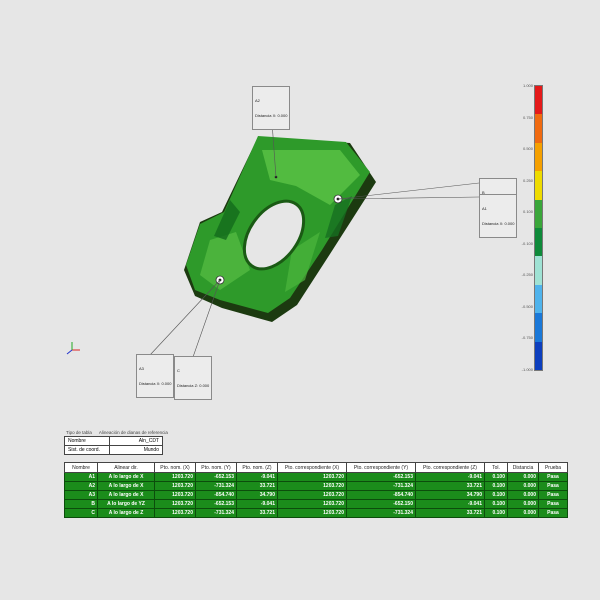  I want to click on table-cell: -652.153, so click(381, 477).